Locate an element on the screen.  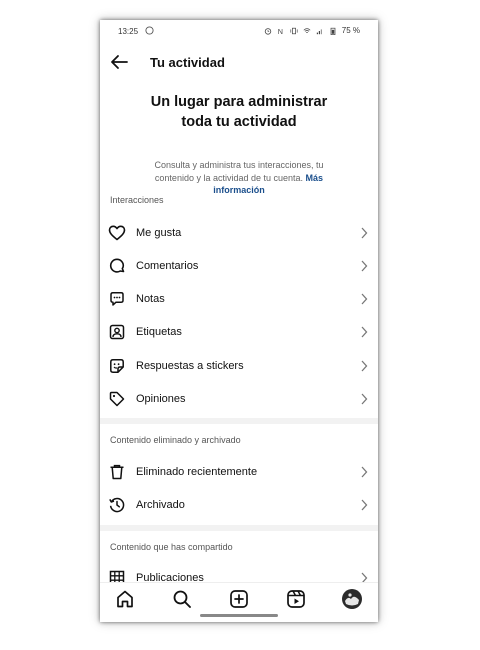
status-bar: 13:25 N 75 % is located at coordinates (239, 31).